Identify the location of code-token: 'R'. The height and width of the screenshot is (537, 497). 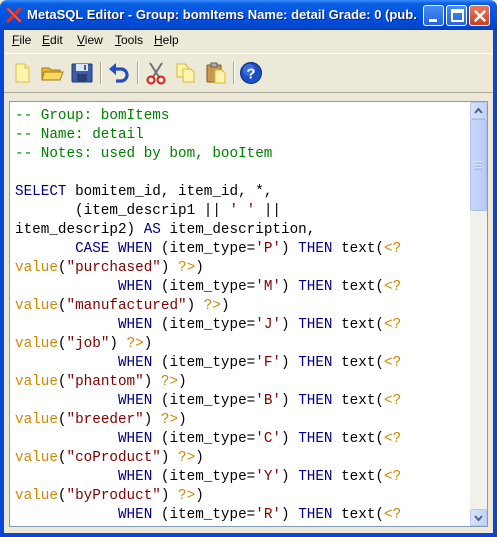
(268, 515).